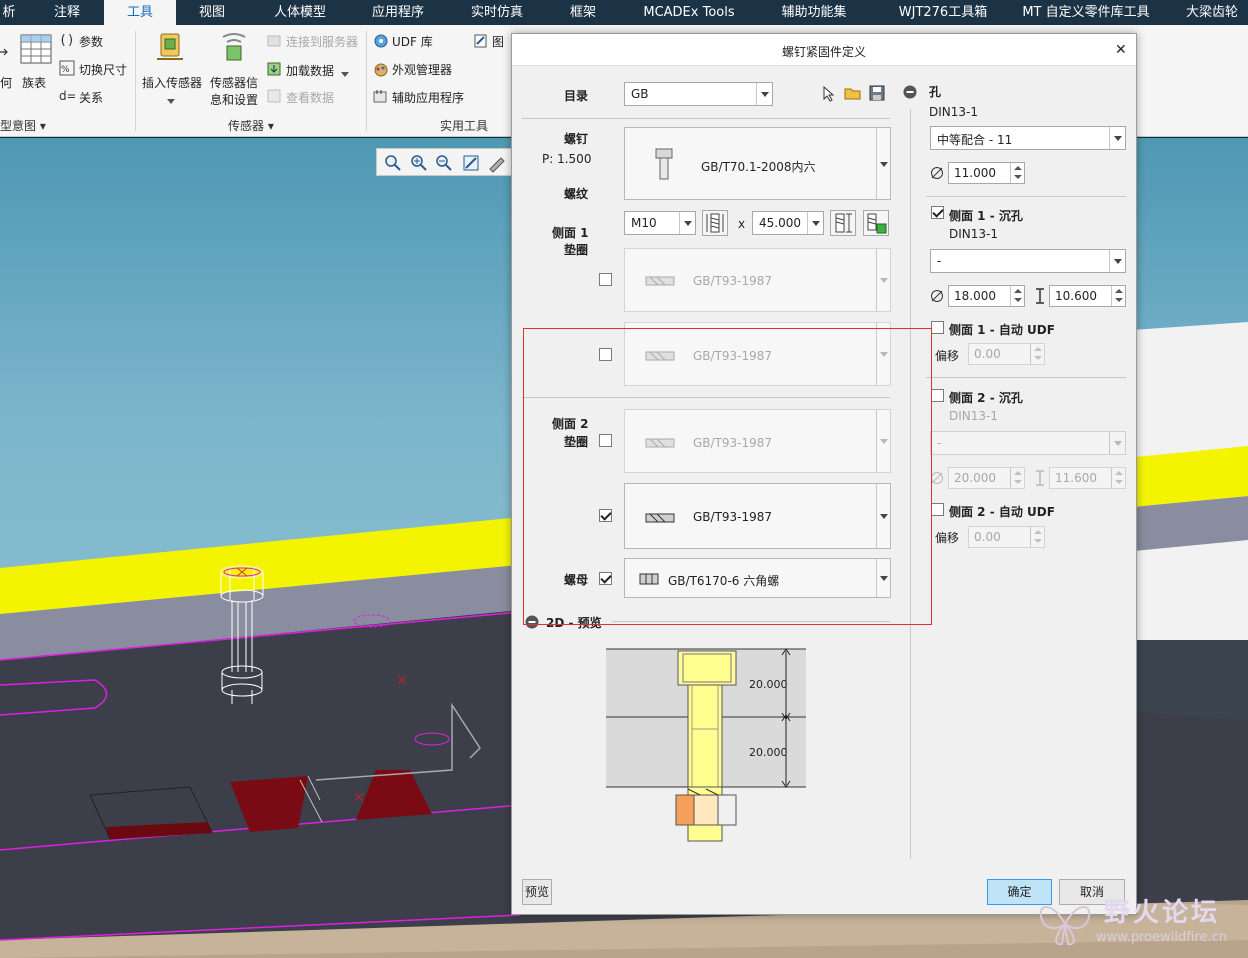 This screenshot has height=958, width=1248. I want to click on side1-washer1-value: GB/T93-1987, so click(733, 281).